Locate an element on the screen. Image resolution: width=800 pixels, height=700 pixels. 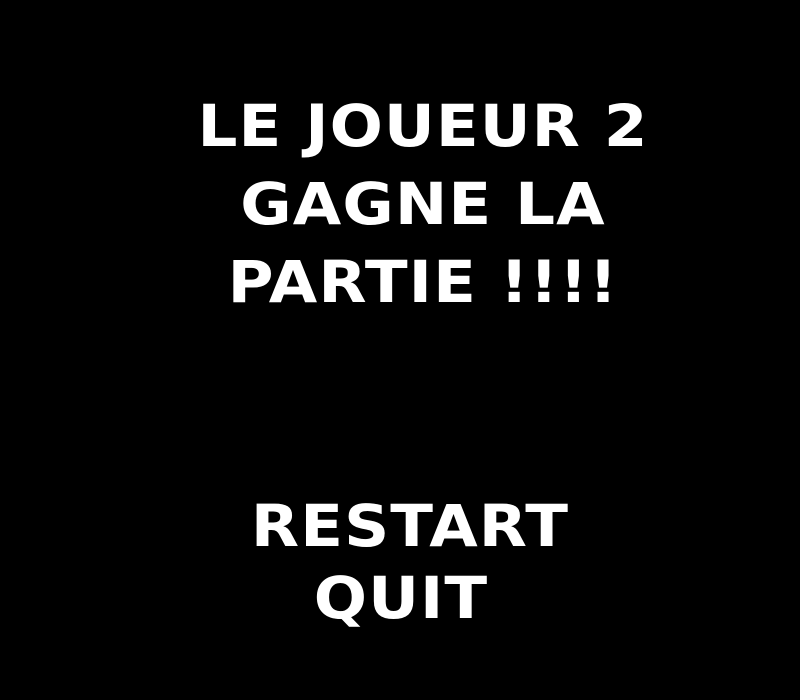
winner-message-line-2: GAGNE LA is located at coordinates (423, 204).